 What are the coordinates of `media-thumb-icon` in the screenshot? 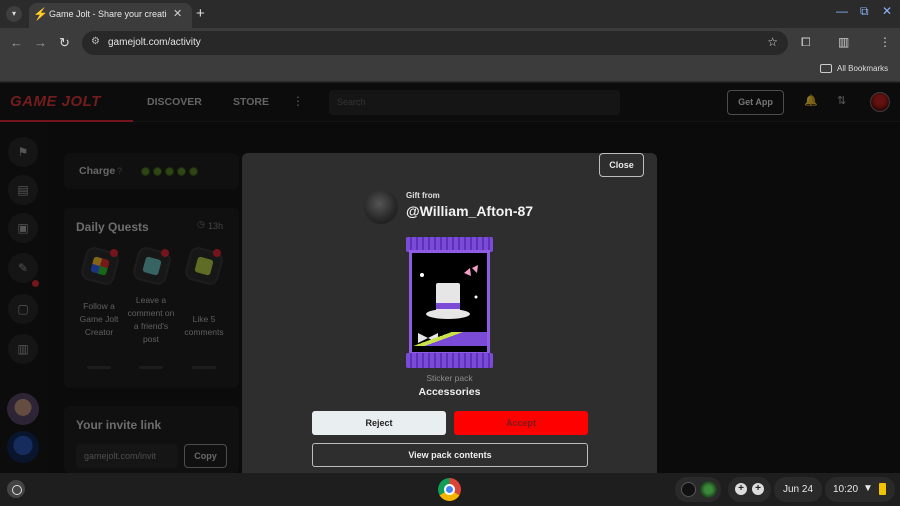 It's located at (688, 489).